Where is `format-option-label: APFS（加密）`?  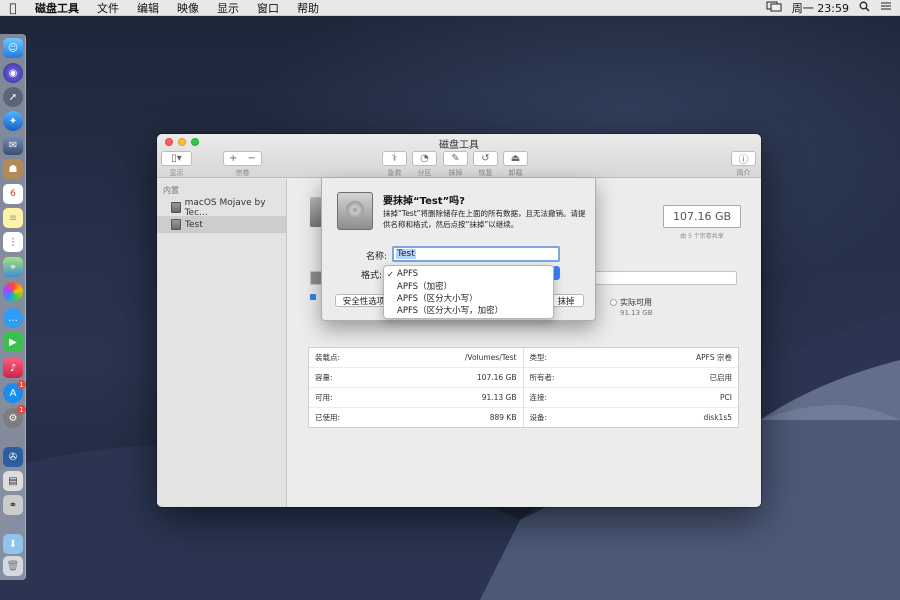 format-option-label: APFS（加密） is located at coordinates (425, 287).